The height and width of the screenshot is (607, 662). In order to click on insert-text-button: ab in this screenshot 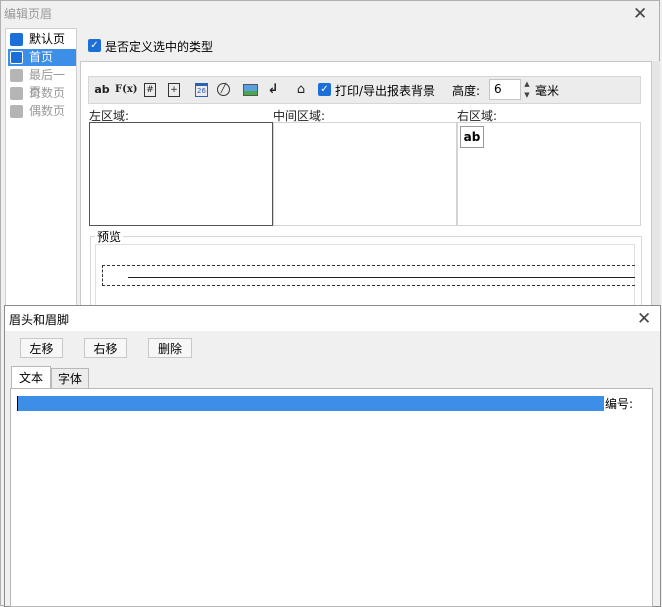, I will do `click(102, 90)`.